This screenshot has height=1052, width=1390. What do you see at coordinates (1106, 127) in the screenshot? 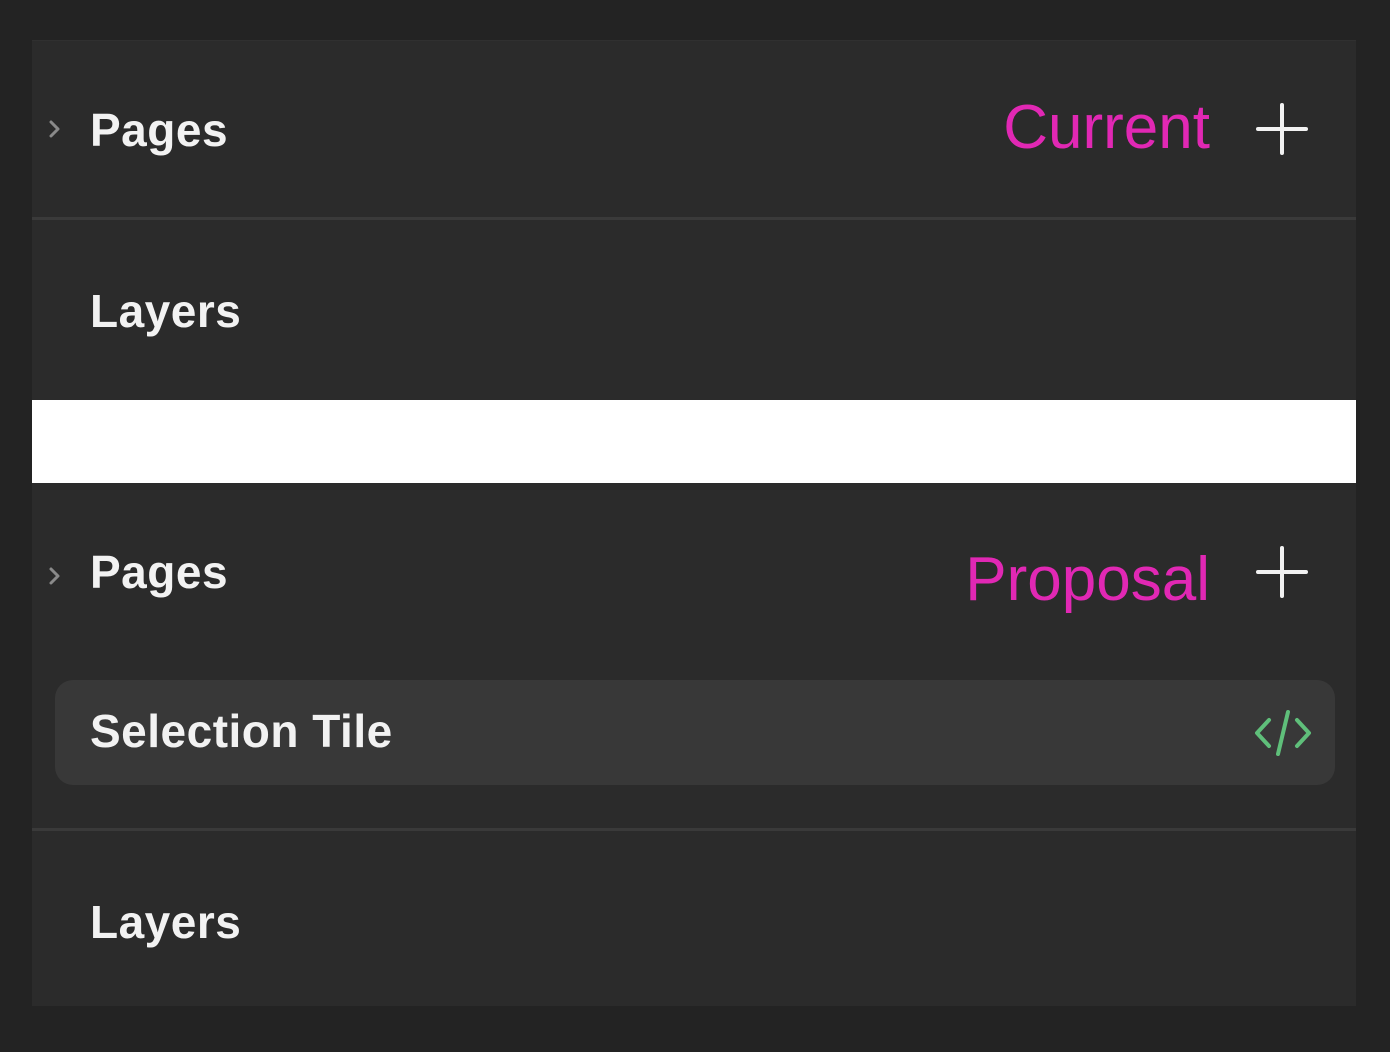
I see `current-annotation-label: Current` at bounding box center [1106, 127].